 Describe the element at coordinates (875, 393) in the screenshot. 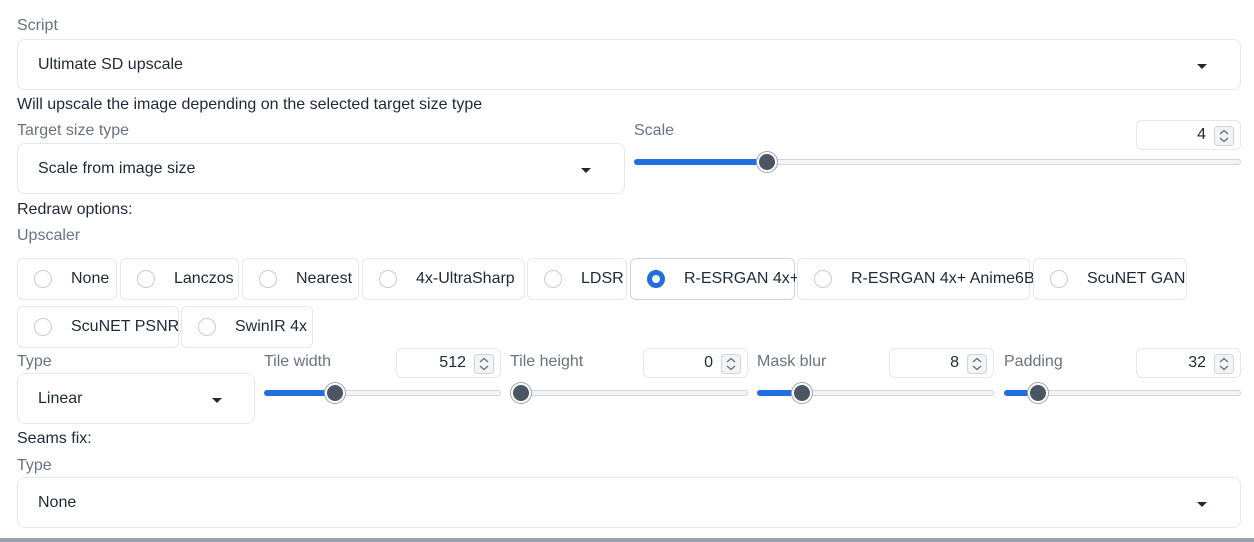

I see `mask-blur-slider` at that location.